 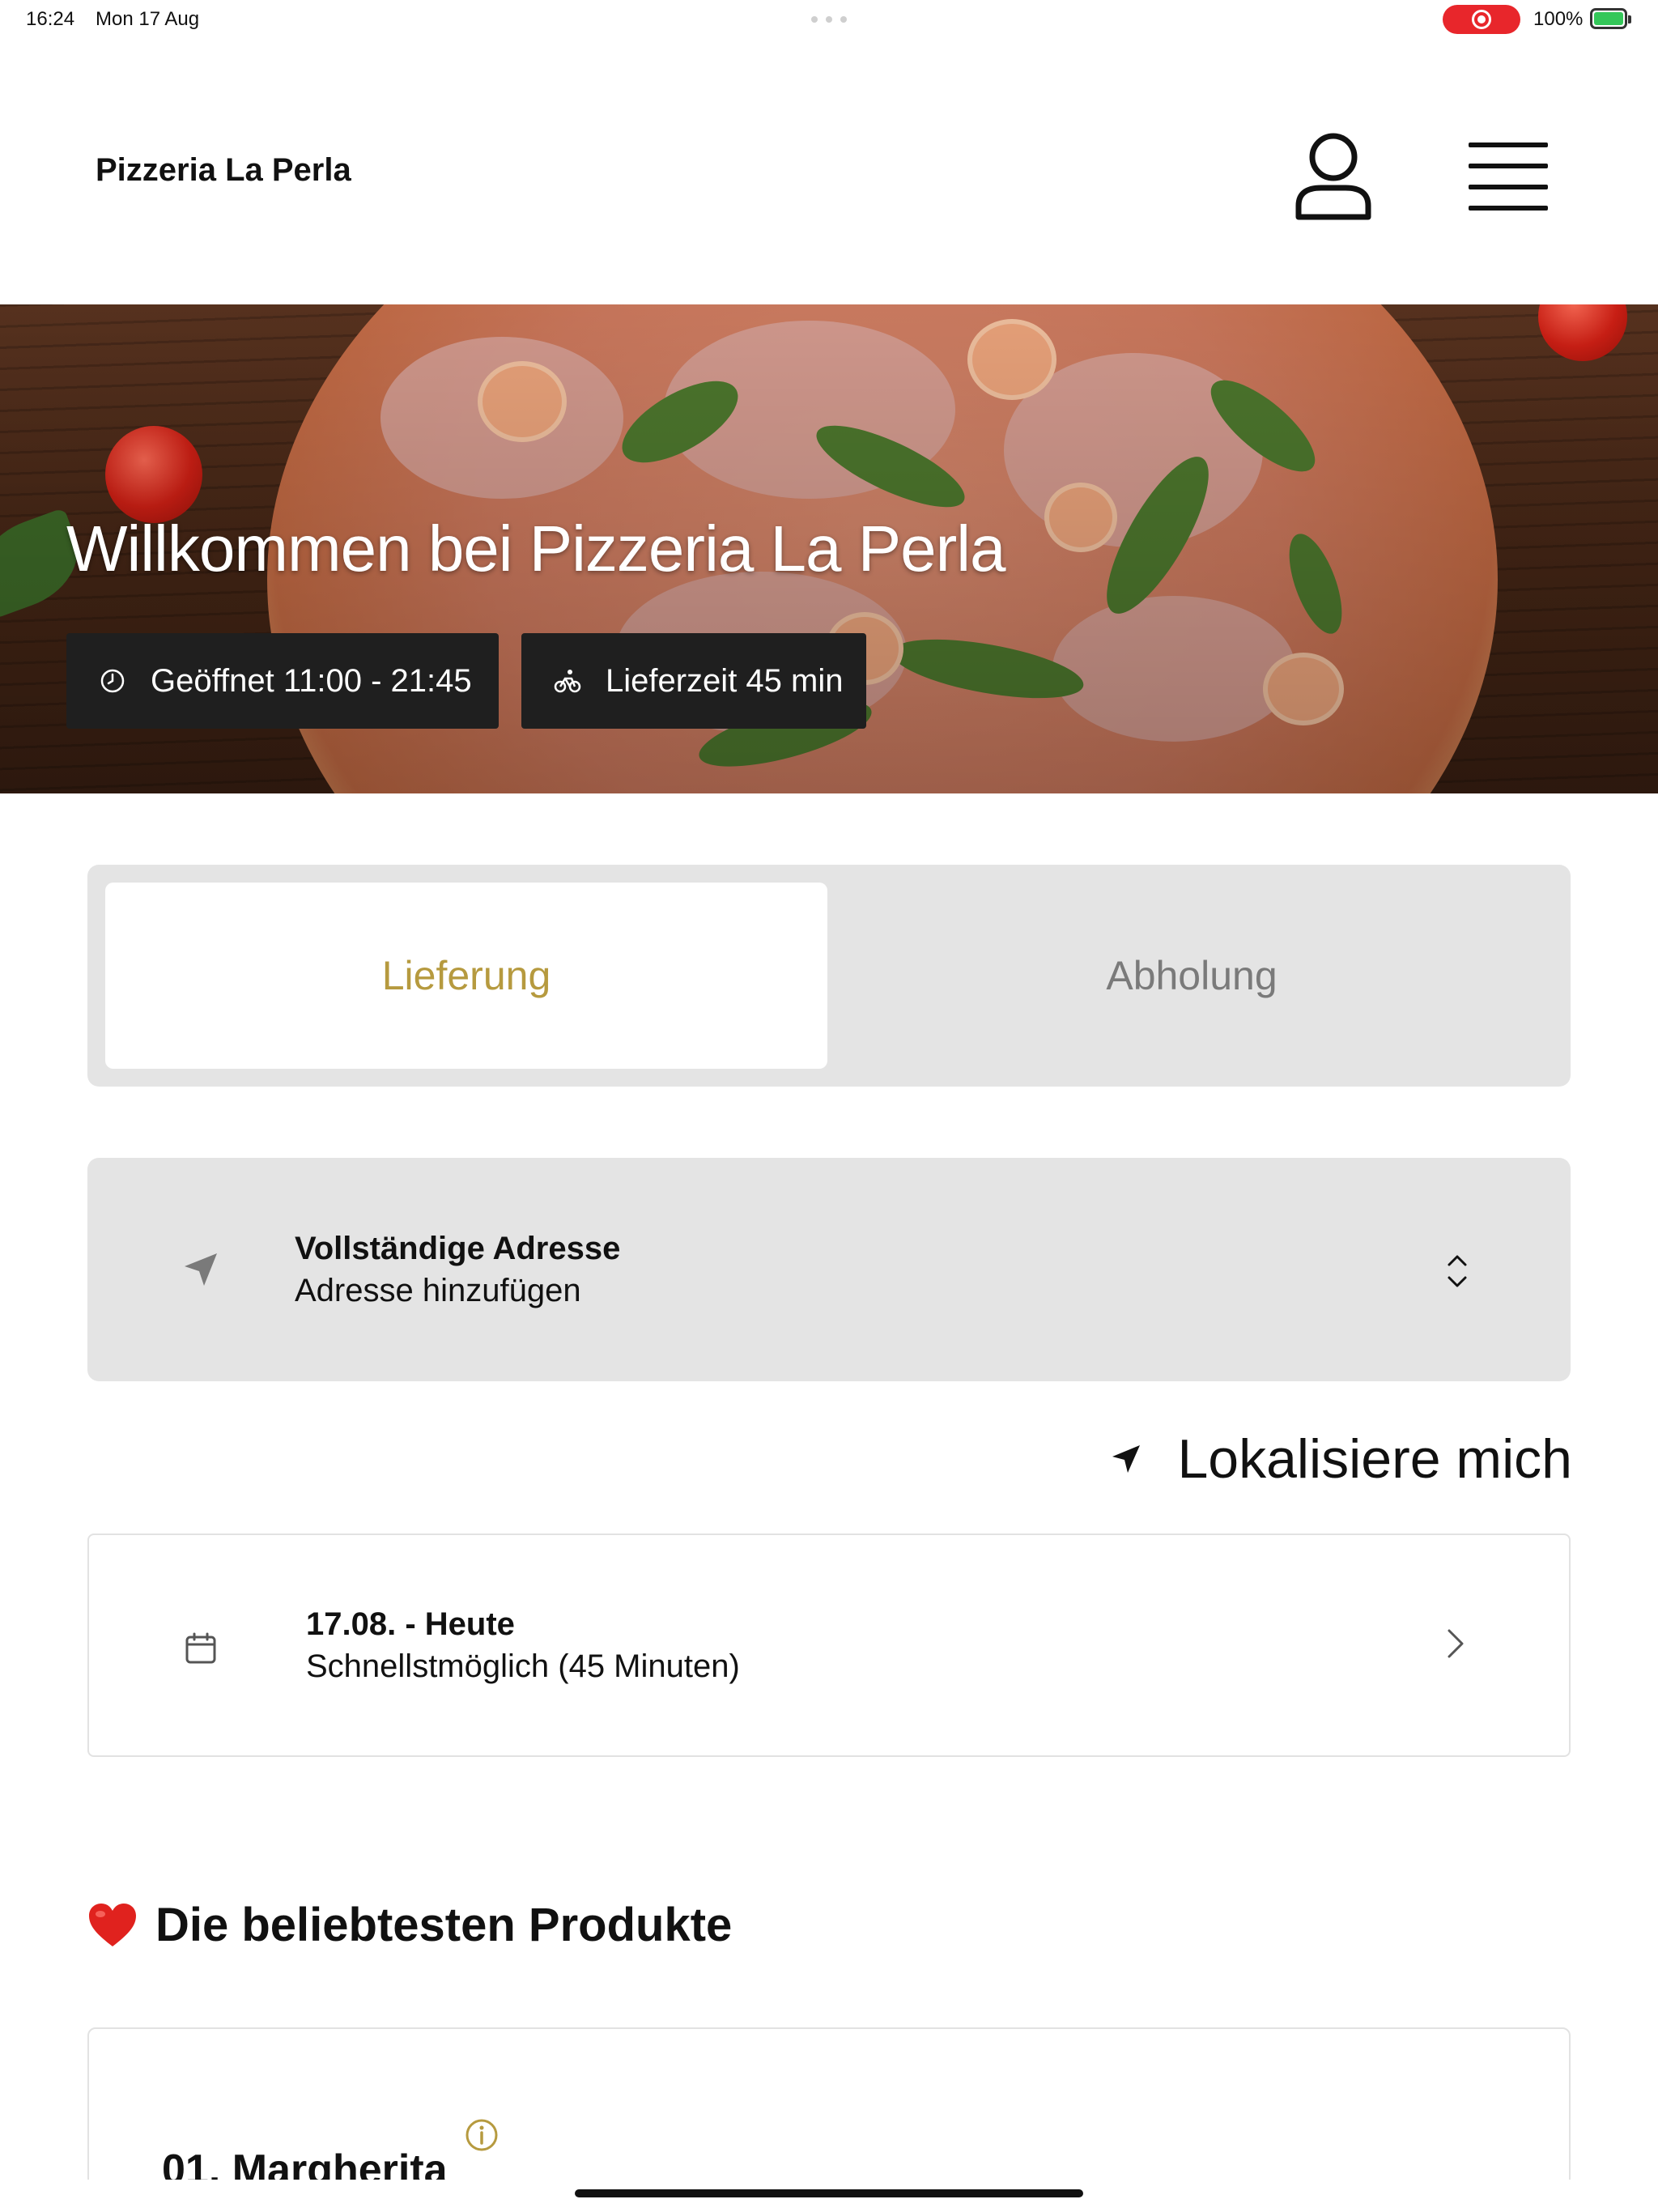 What do you see at coordinates (829, 172) in the screenshot?
I see `app-header: Pizzeria La Perla` at bounding box center [829, 172].